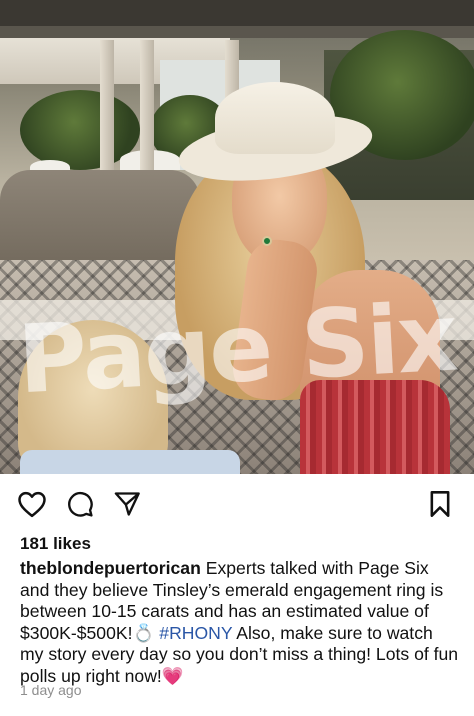 Image resolution: width=474 pixels, height=716 pixels. What do you see at coordinates (51, 690) in the screenshot?
I see `post-timestamp: 1 day ago` at bounding box center [51, 690].